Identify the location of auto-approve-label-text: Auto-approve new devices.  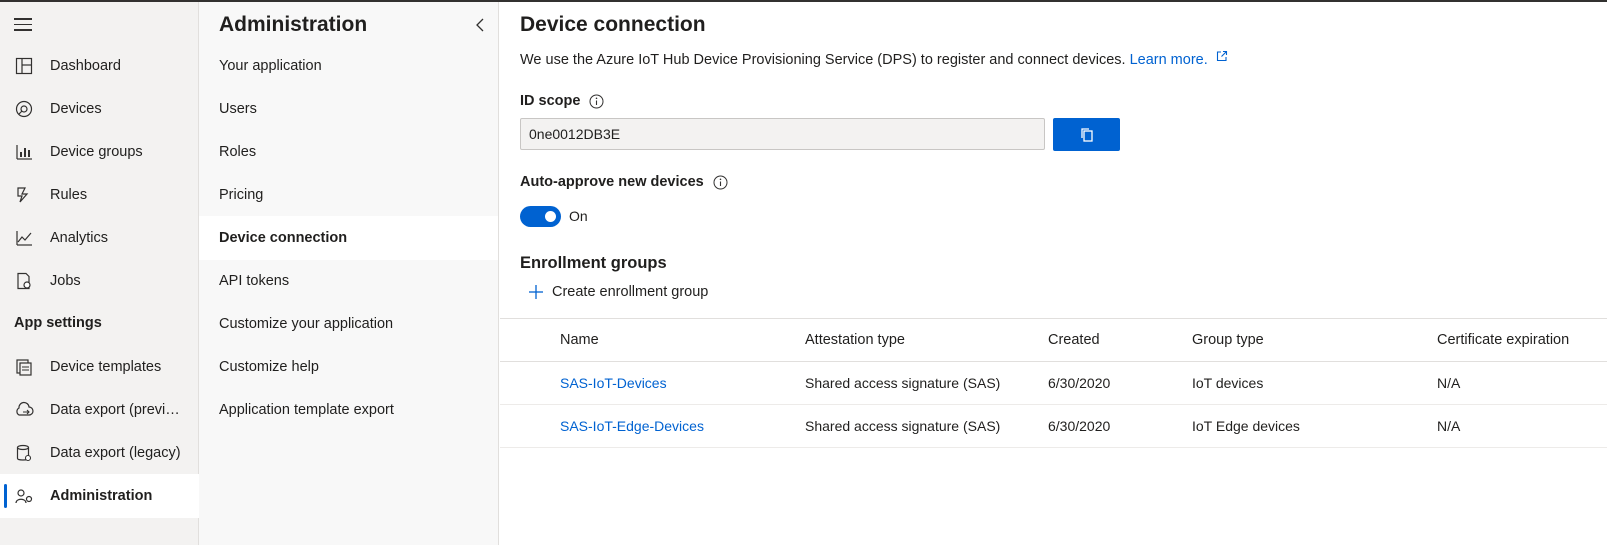
(612, 182).